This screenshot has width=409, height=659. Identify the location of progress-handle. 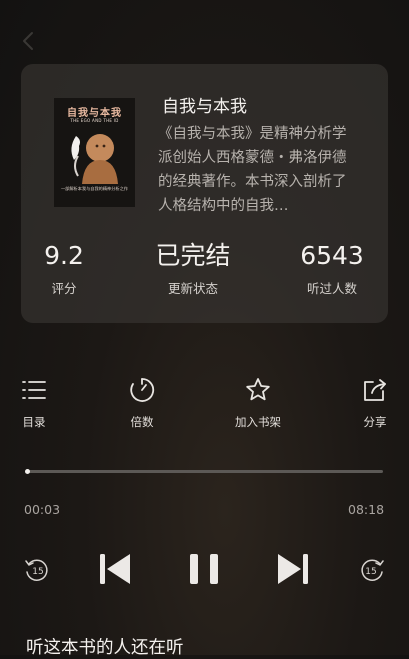
(27, 471).